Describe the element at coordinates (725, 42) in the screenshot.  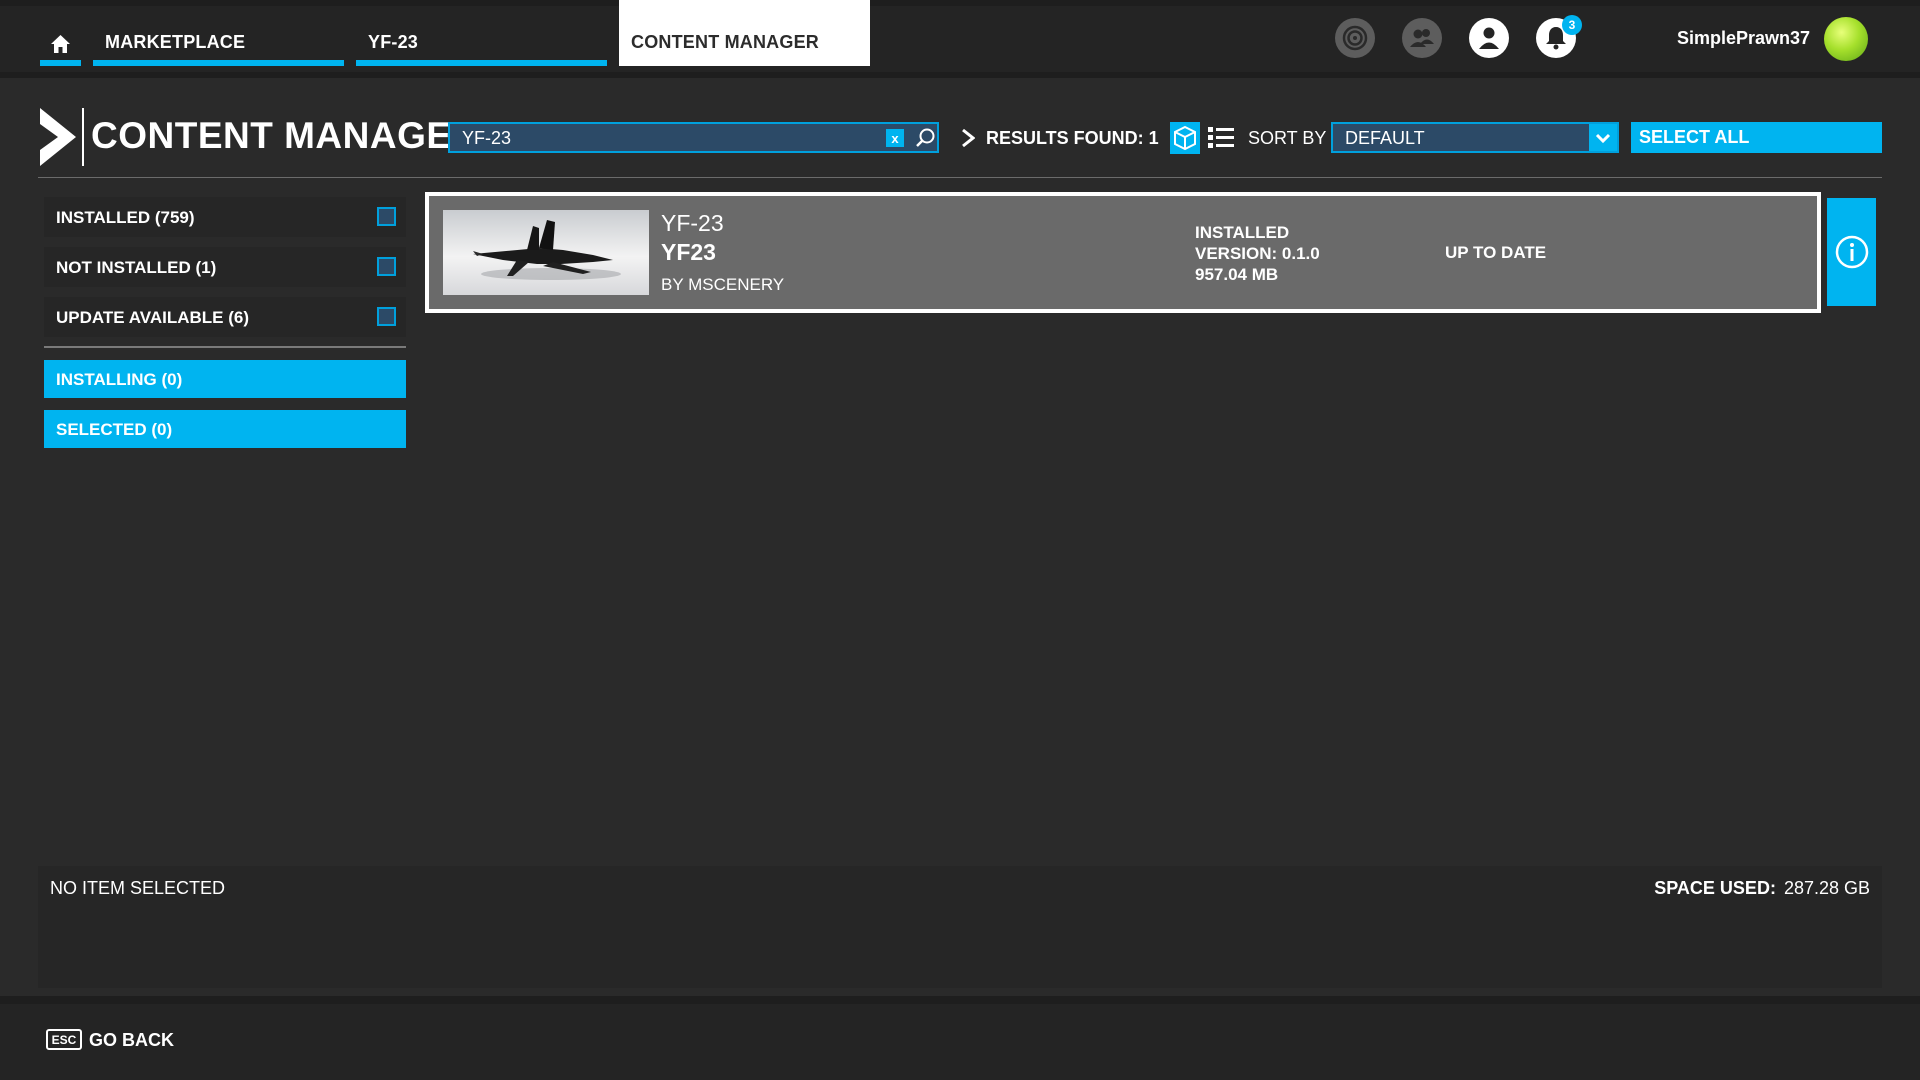
I see `tab-label: CONTENT MANAGER` at that location.